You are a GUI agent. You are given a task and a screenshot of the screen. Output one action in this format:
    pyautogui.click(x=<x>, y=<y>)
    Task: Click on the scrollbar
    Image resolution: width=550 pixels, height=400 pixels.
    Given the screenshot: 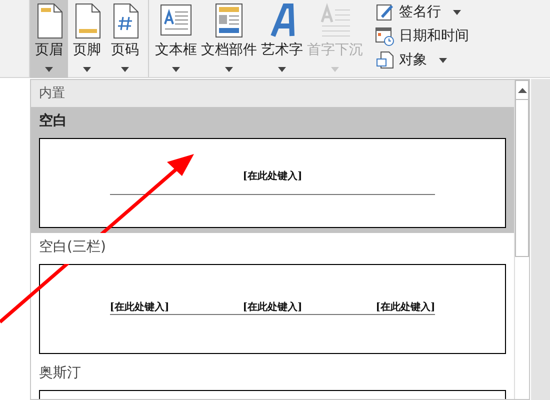 What is the action you would take?
    pyautogui.click(x=521, y=239)
    